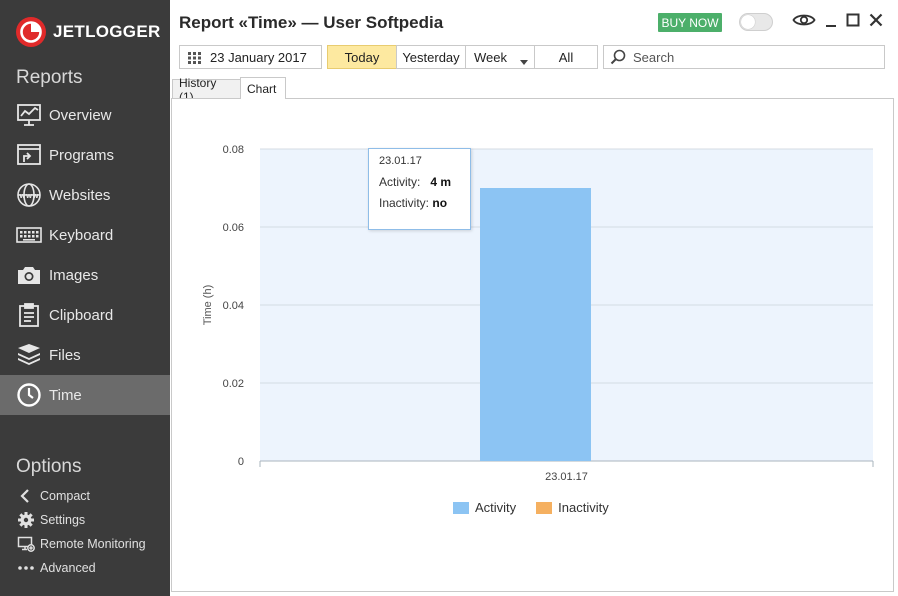 The width and height of the screenshot is (898, 596). What do you see at coordinates (461, 507) in the screenshot?
I see `legend-swatch-activity` at bounding box center [461, 507].